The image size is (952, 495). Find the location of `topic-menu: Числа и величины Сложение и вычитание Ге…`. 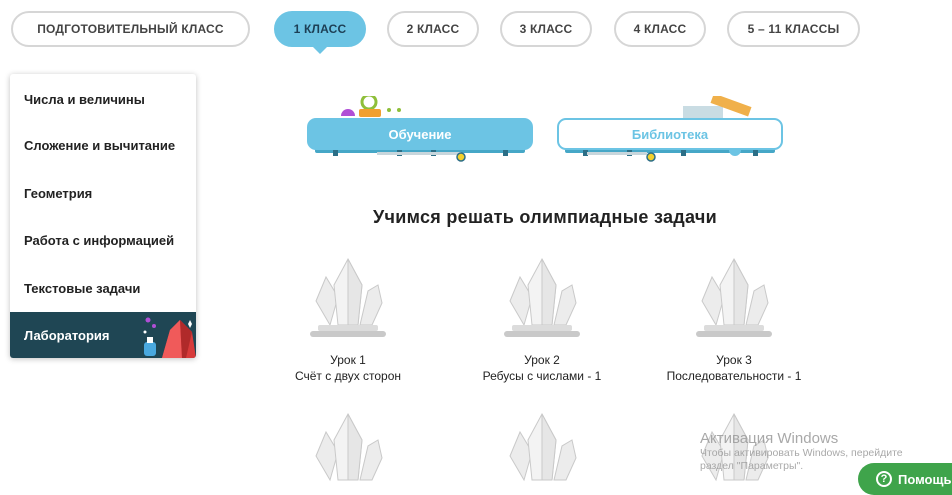

topic-menu: Числа и величины Сложение и вычитание Ге… is located at coordinates (103, 216).